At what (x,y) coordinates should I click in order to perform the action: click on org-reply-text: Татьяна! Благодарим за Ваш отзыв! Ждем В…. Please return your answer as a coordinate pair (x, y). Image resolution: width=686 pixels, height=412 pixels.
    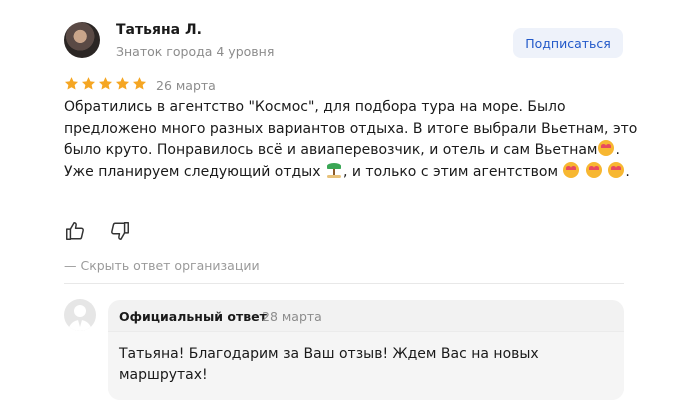
    Looking at the image, I should click on (329, 364).